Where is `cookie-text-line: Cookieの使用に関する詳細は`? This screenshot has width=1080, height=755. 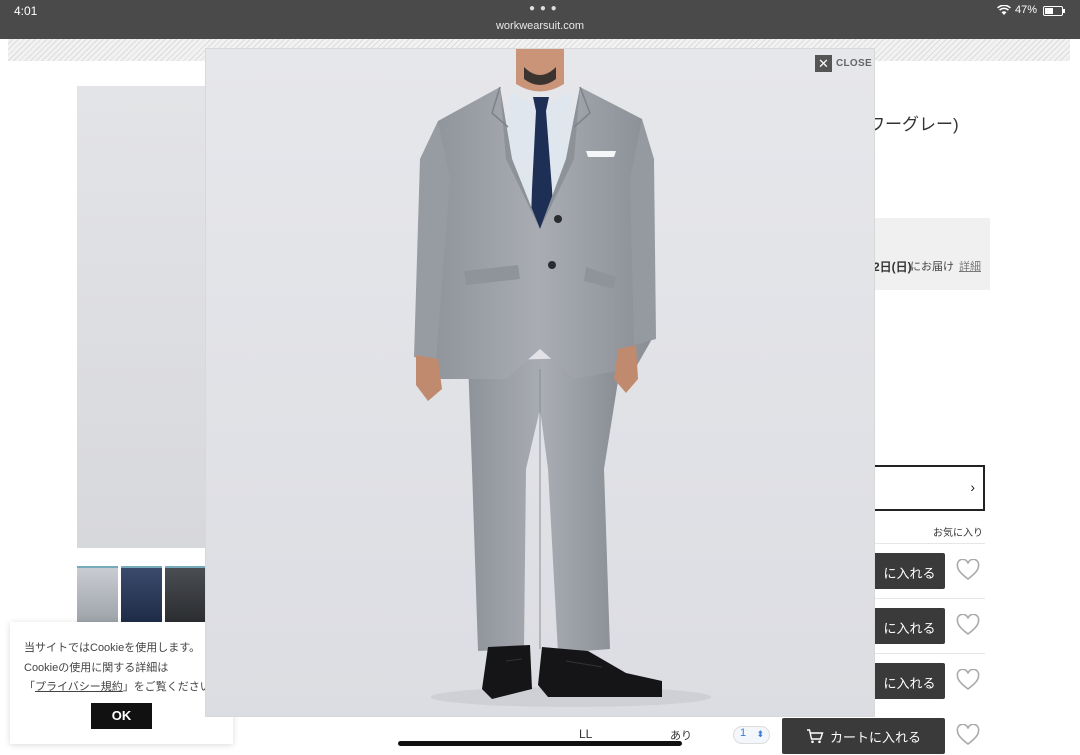
cookie-text-line: Cookieの使用に関する詳細は is located at coordinates (96, 668).